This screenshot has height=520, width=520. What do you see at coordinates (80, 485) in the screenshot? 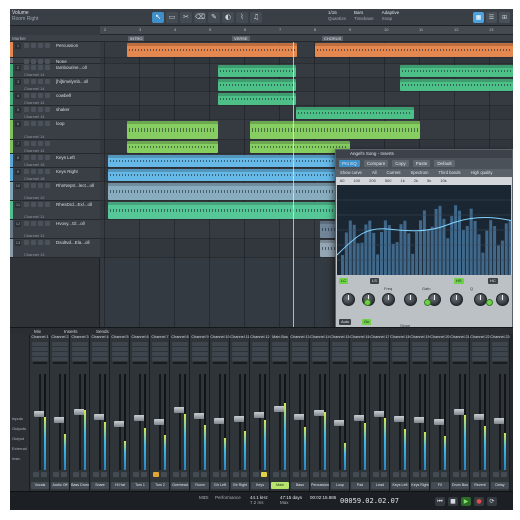
I see `channel-label: Bass Drum` at bounding box center [80, 485].